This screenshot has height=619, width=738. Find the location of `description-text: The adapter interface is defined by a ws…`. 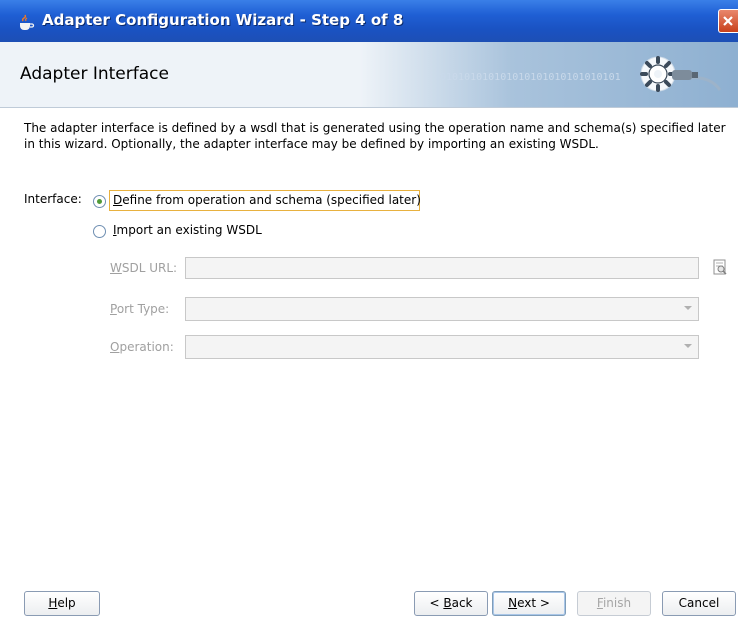

description-text: The adapter interface is defined by a ws… is located at coordinates (375, 136).